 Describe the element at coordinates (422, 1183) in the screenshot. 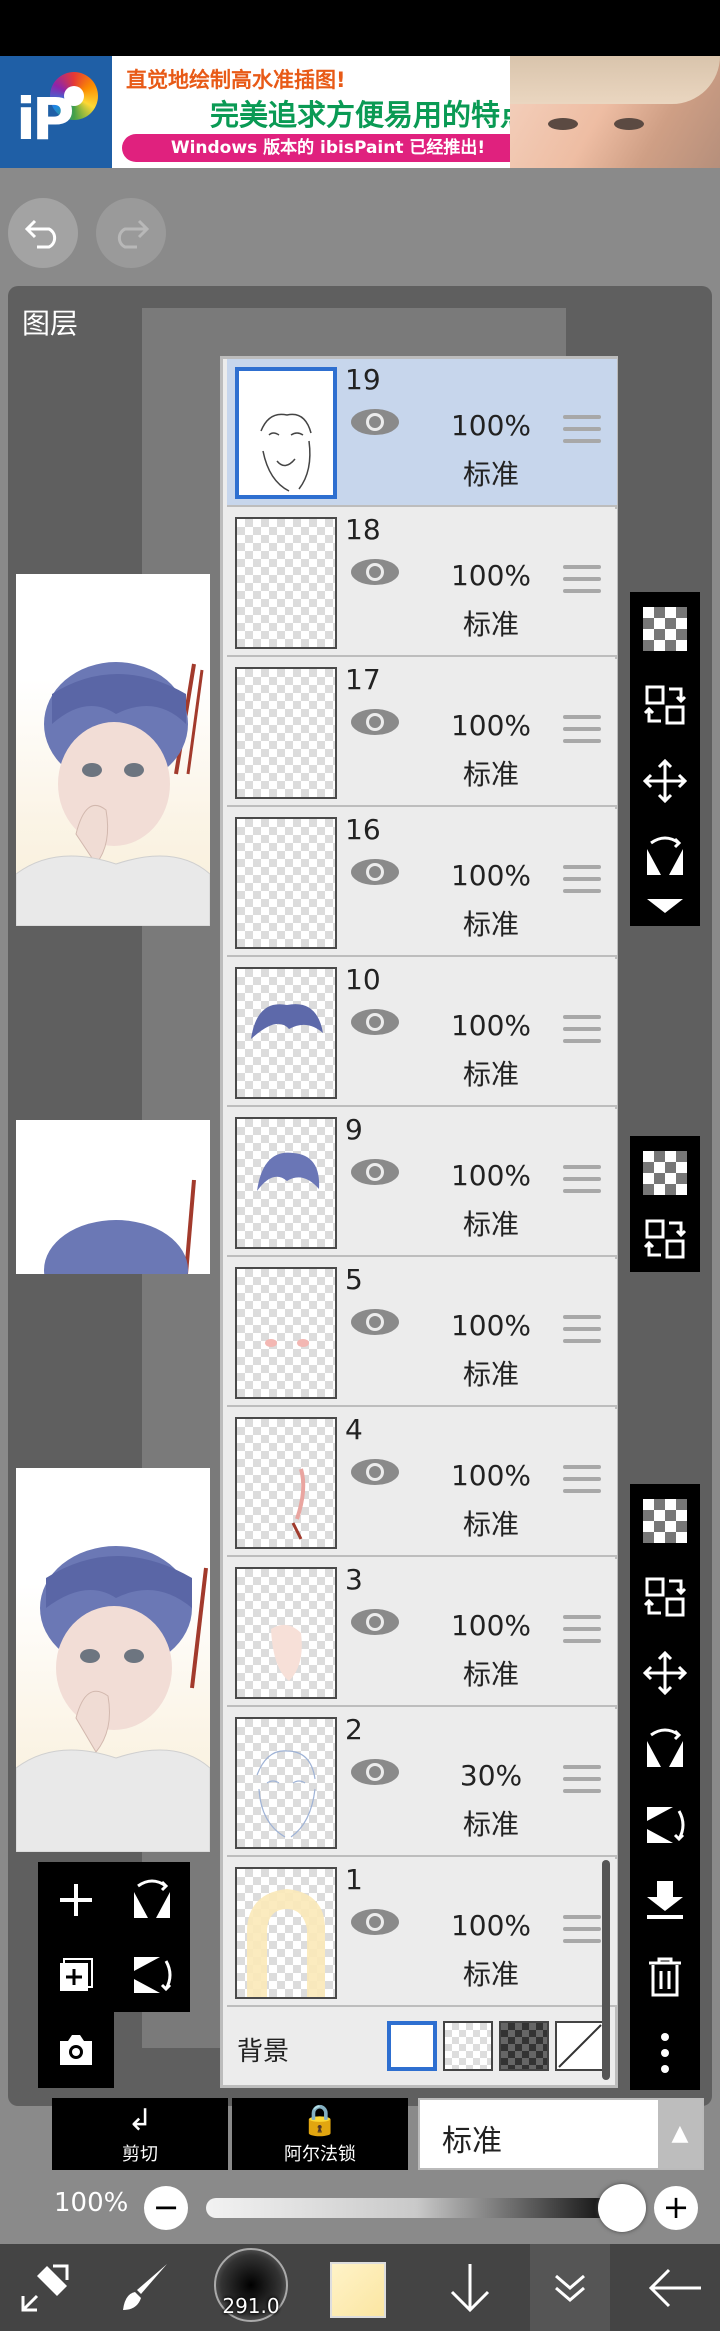

I see `layer-row: 9 100% 标准` at that location.